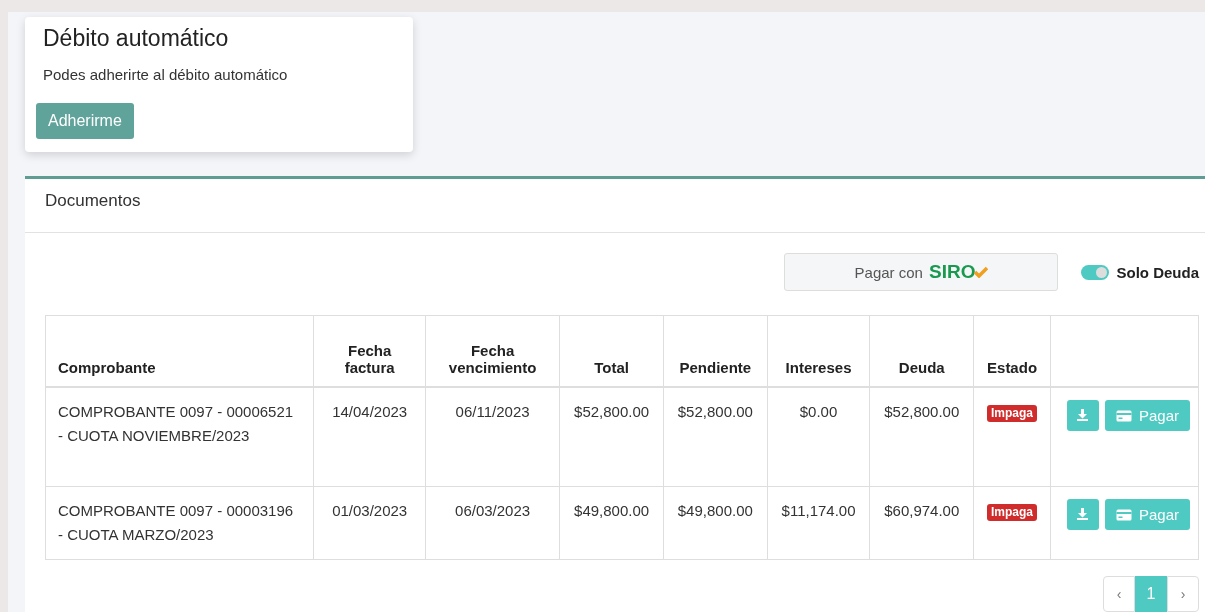  What do you see at coordinates (492, 351) in the screenshot?
I see `column-header: Fecha vencimiento` at bounding box center [492, 351].